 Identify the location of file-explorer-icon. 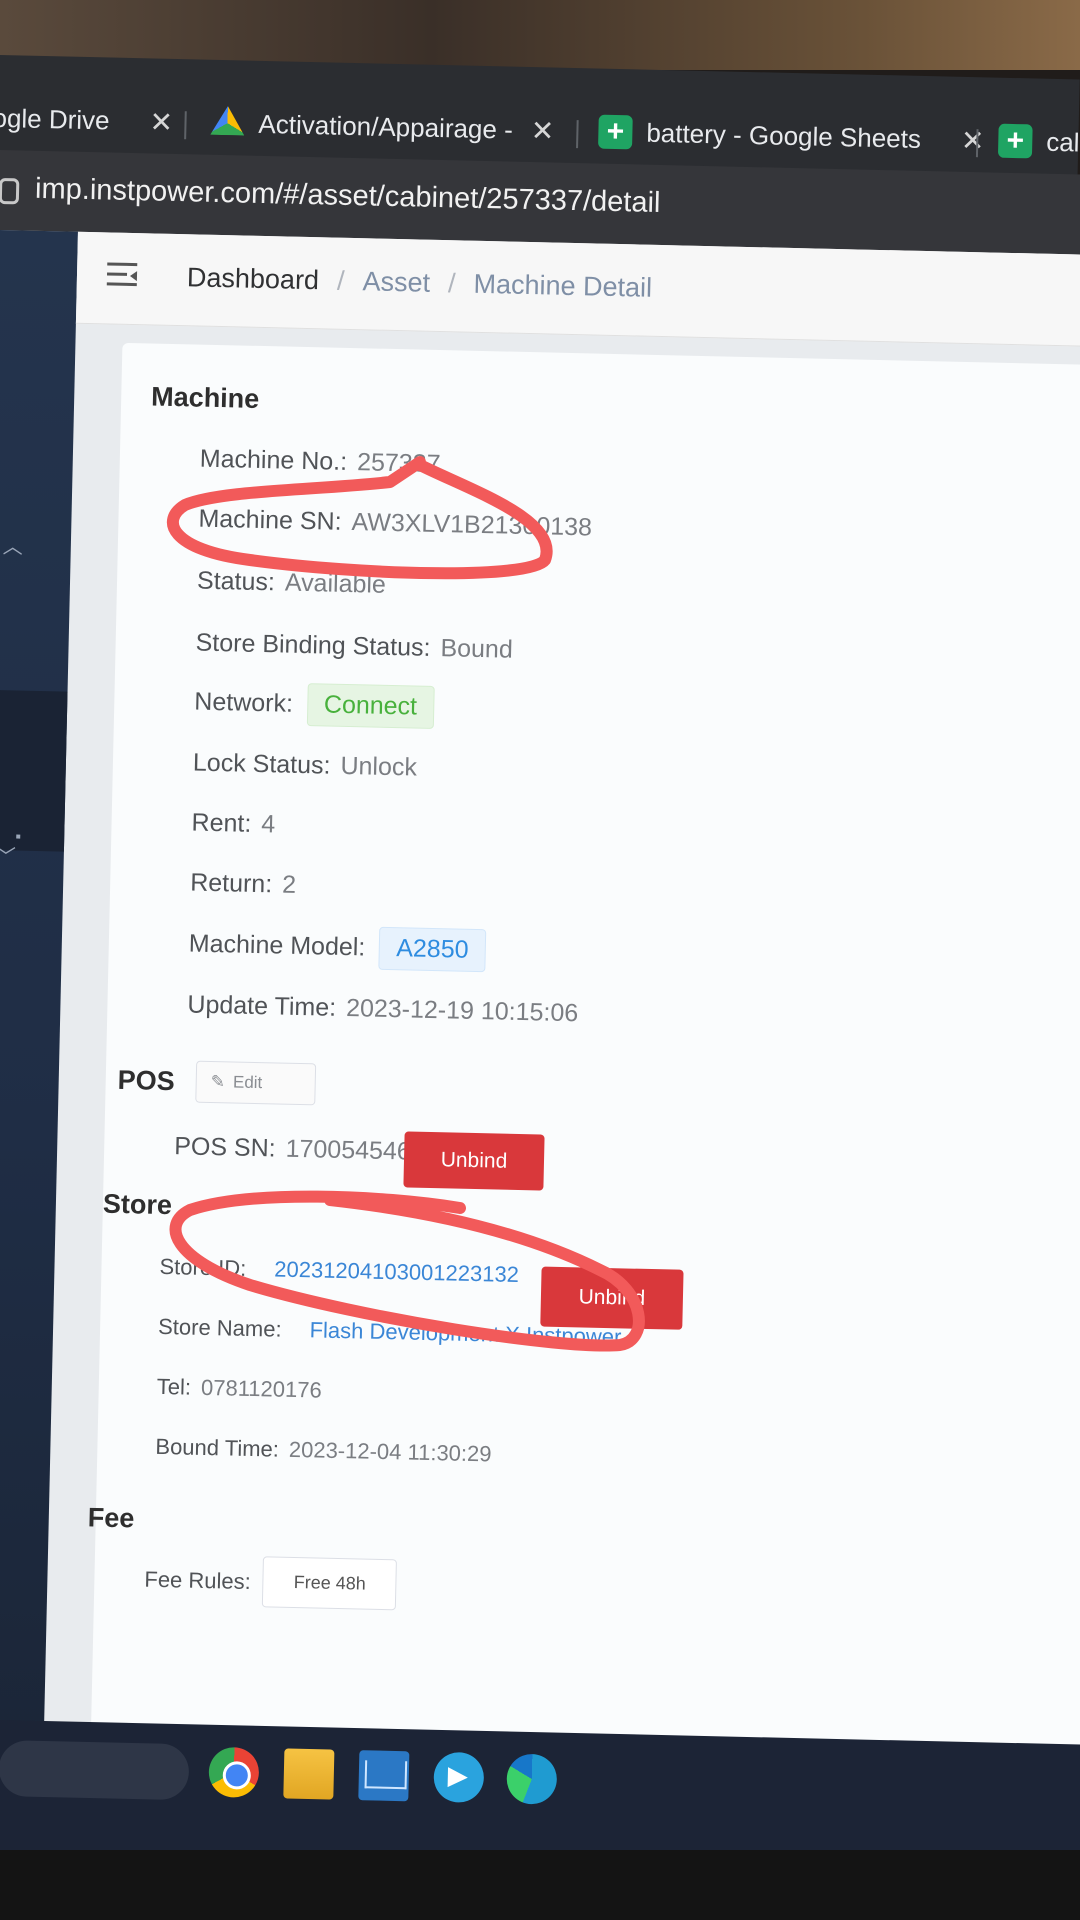
(309, 1774).